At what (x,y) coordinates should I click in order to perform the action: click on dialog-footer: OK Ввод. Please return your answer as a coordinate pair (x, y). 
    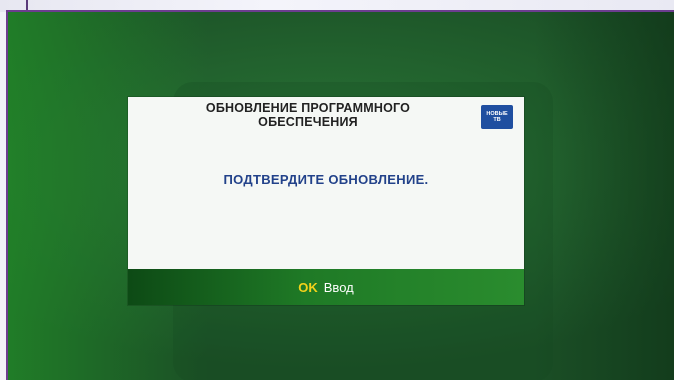
    Looking at the image, I should click on (326, 287).